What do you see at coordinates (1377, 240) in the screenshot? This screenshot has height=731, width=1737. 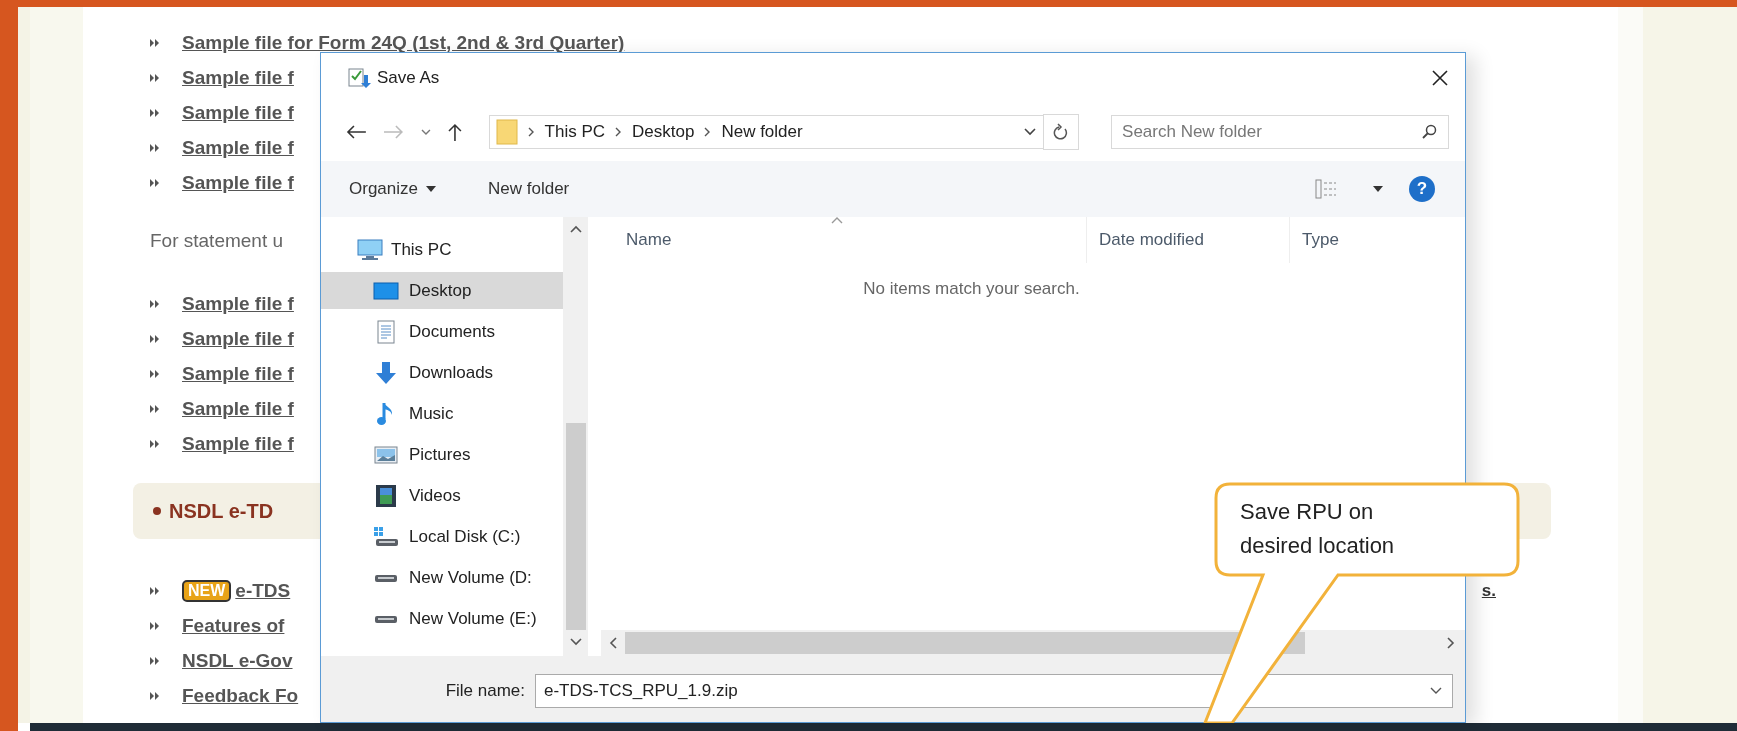 I see `column-header: Type` at bounding box center [1377, 240].